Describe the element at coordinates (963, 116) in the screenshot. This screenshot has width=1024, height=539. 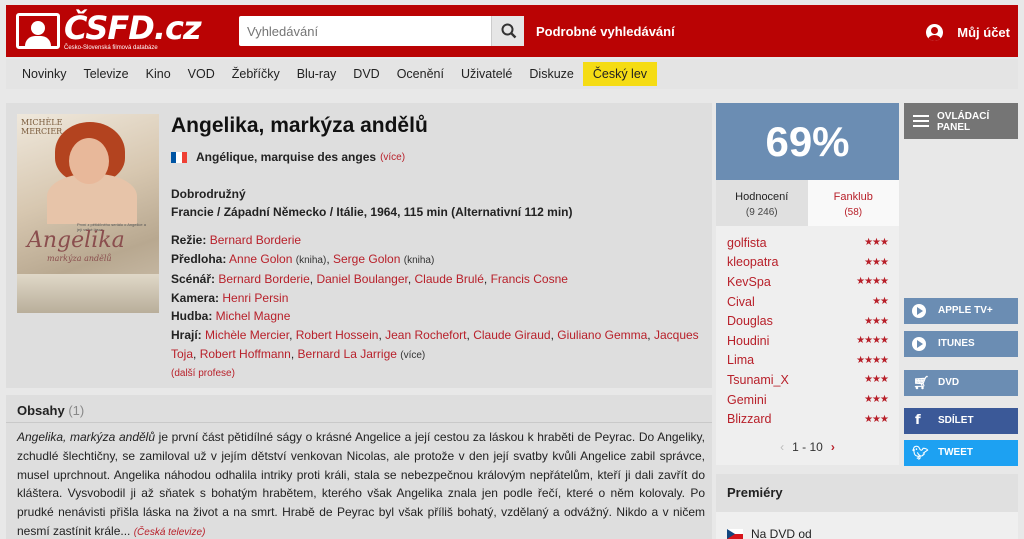
I see `control-panel-label-1: OVLÁDACÍ` at that location.